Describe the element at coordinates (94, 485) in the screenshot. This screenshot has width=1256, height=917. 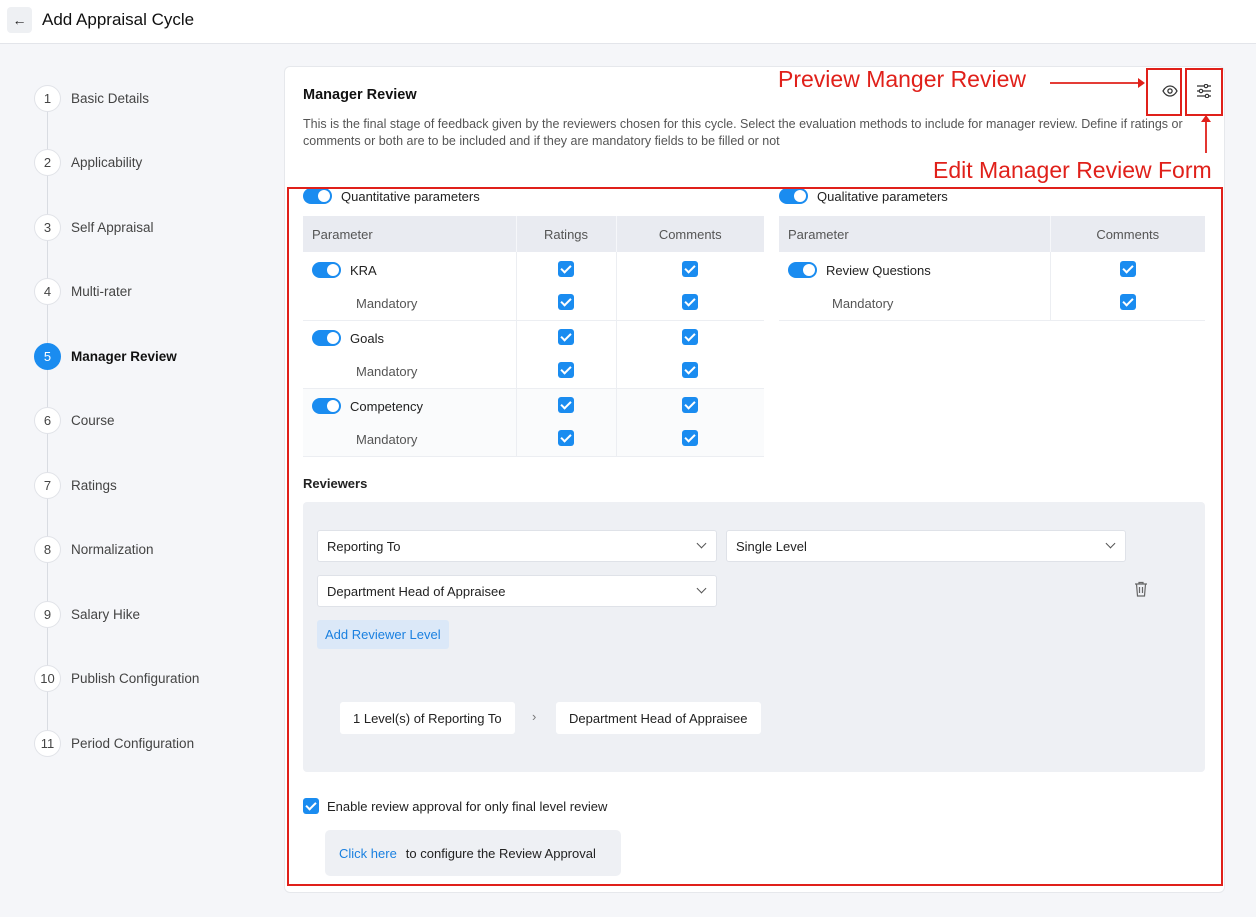
I see `step-label: Ratings` at that location.